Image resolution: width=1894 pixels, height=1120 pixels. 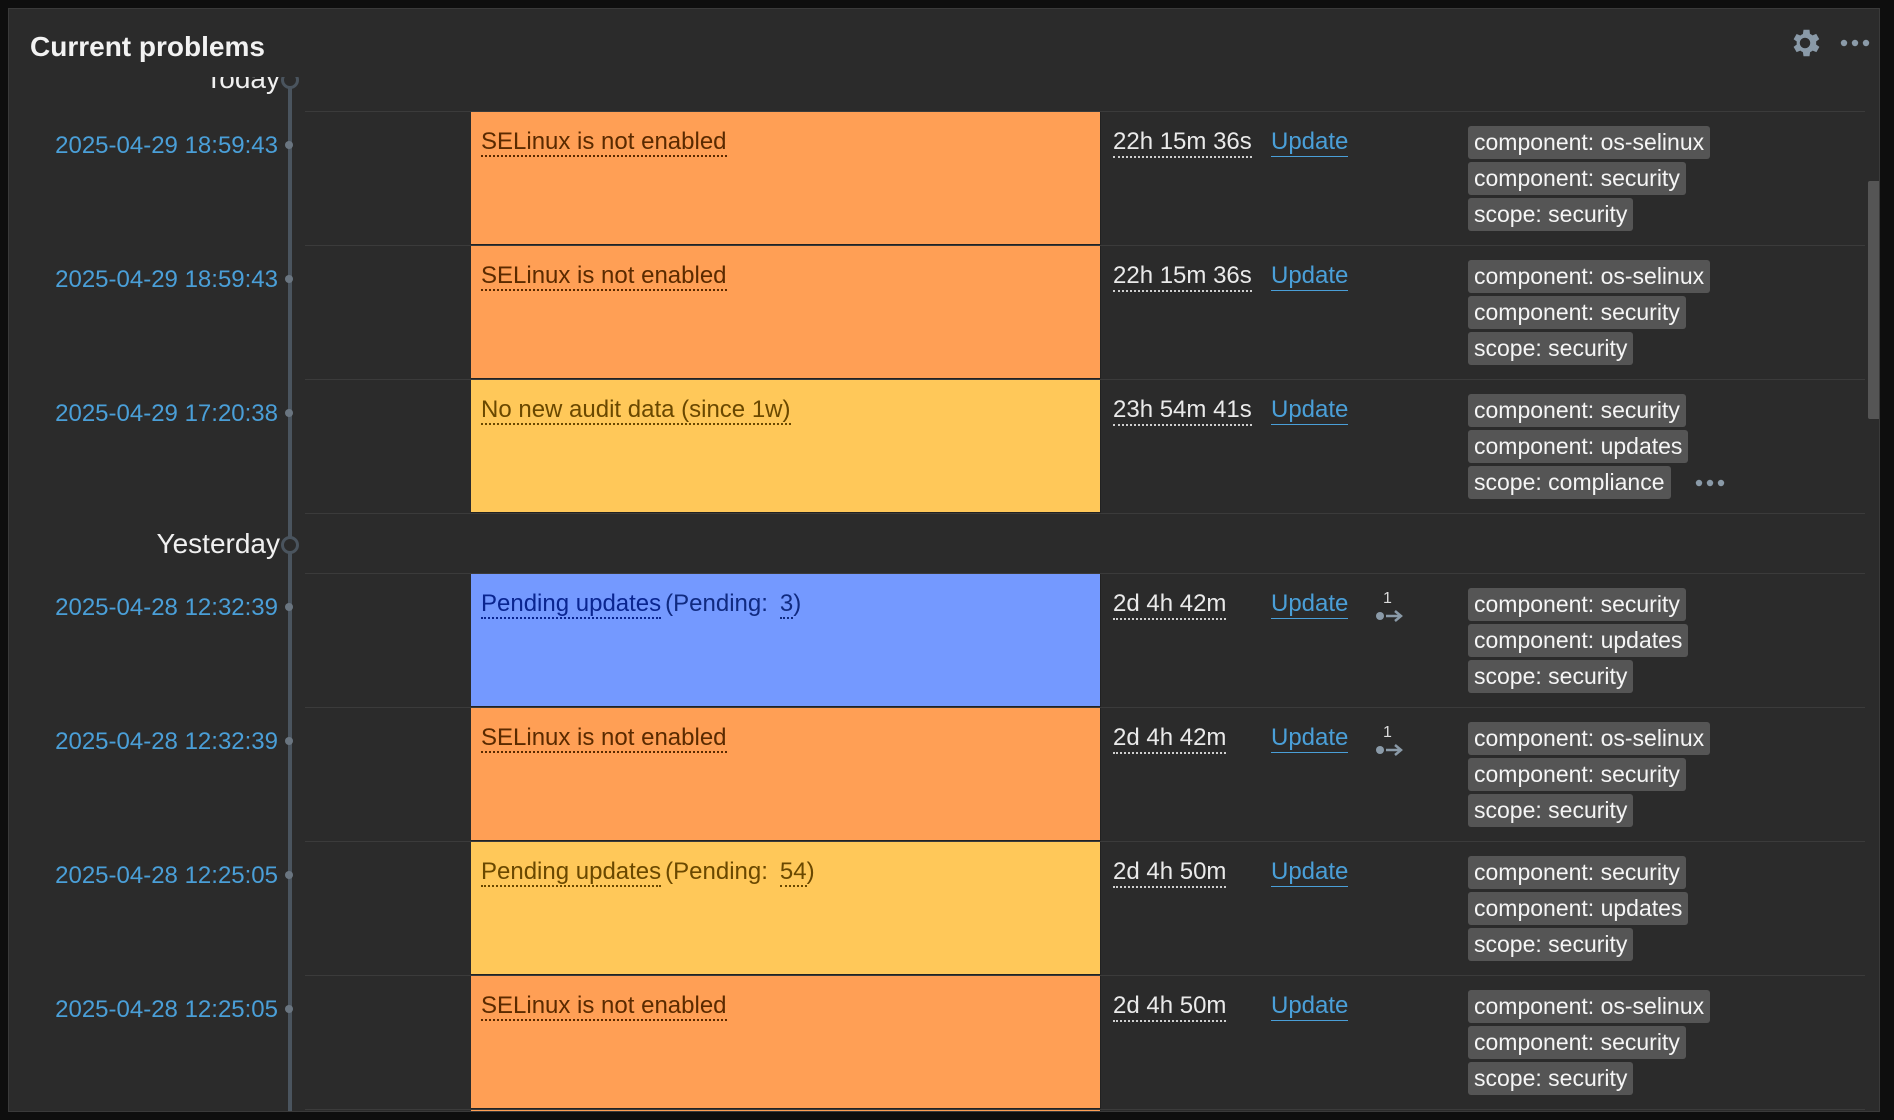 I want to click on problem-cell: No new audit data (since 1w), so click(x=786, y=446).